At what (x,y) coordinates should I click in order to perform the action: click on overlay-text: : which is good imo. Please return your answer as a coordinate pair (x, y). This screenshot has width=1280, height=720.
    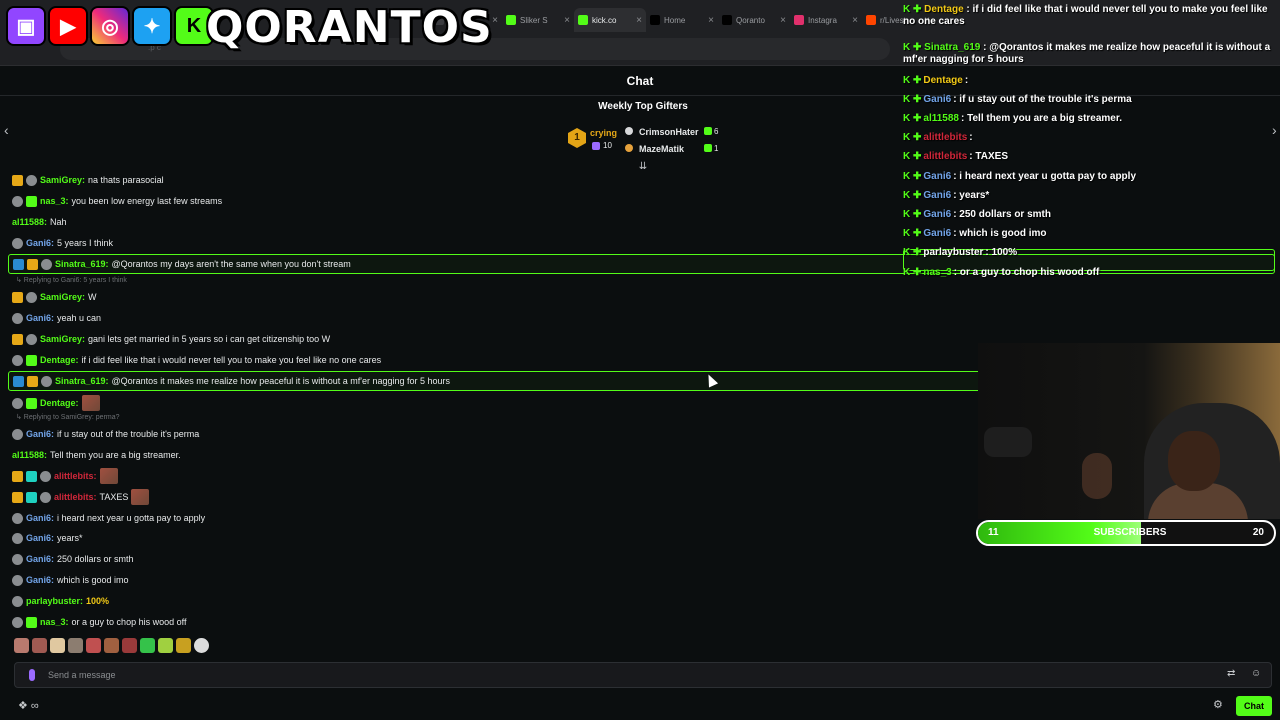
    Looking at the image, I should click on (1000, 233).